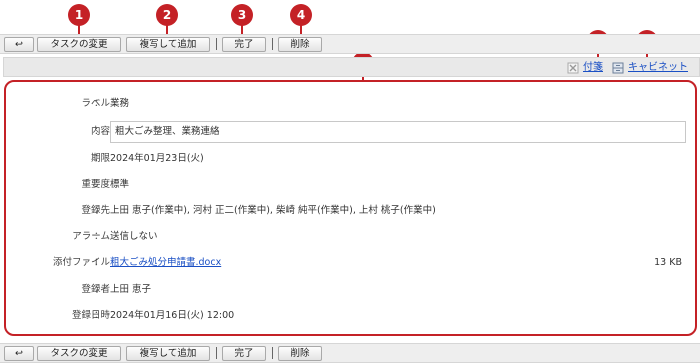 The image size is (700, 363). What do you see at coordinates (131, 289) in the screenshot?
I see `registrant-value: 上田 恵子` at bounding box center [131, 289].